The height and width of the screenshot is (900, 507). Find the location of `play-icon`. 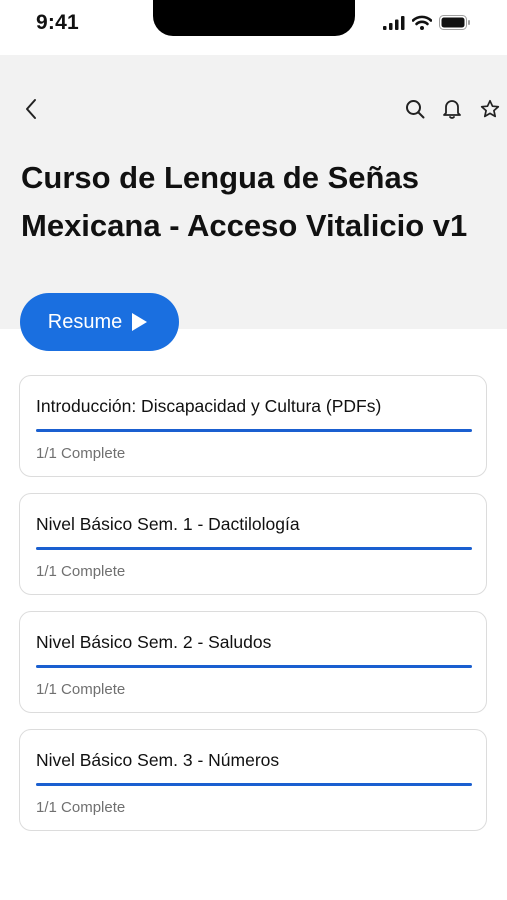

play-icon is located at coordinates (140, 322).